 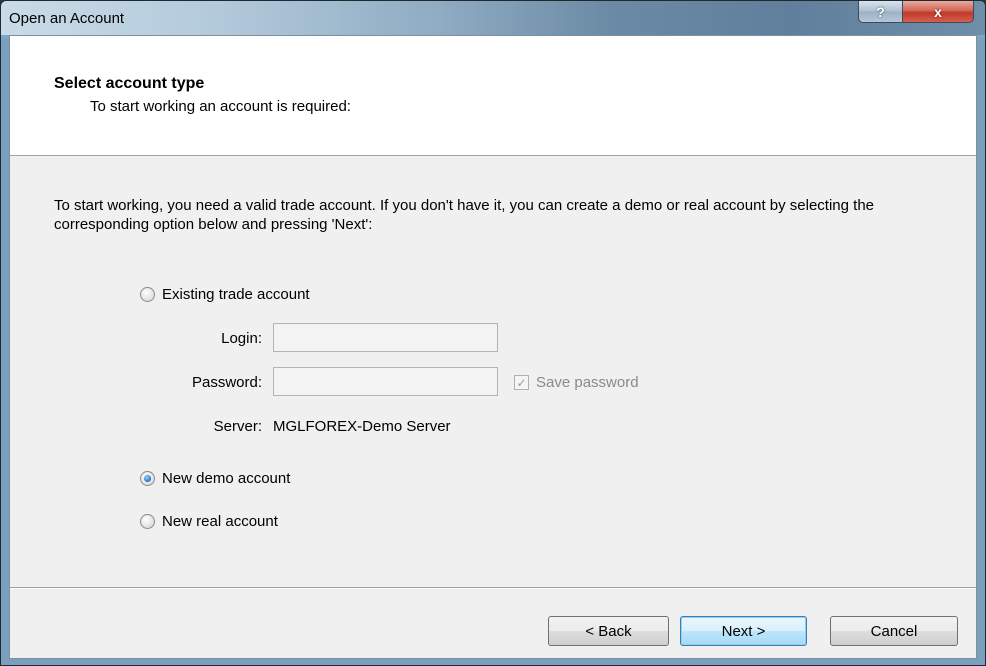 I want to click on window-title: Open an Account, so click(x=67, y=18).